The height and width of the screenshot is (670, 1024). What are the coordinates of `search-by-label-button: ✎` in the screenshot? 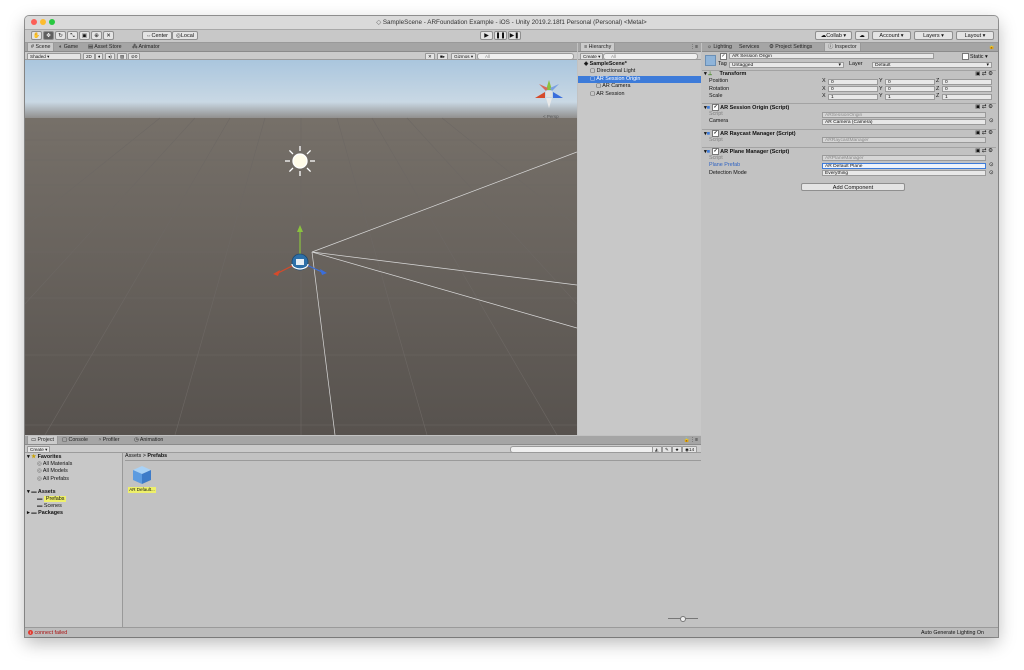 It's located at (667, 449).